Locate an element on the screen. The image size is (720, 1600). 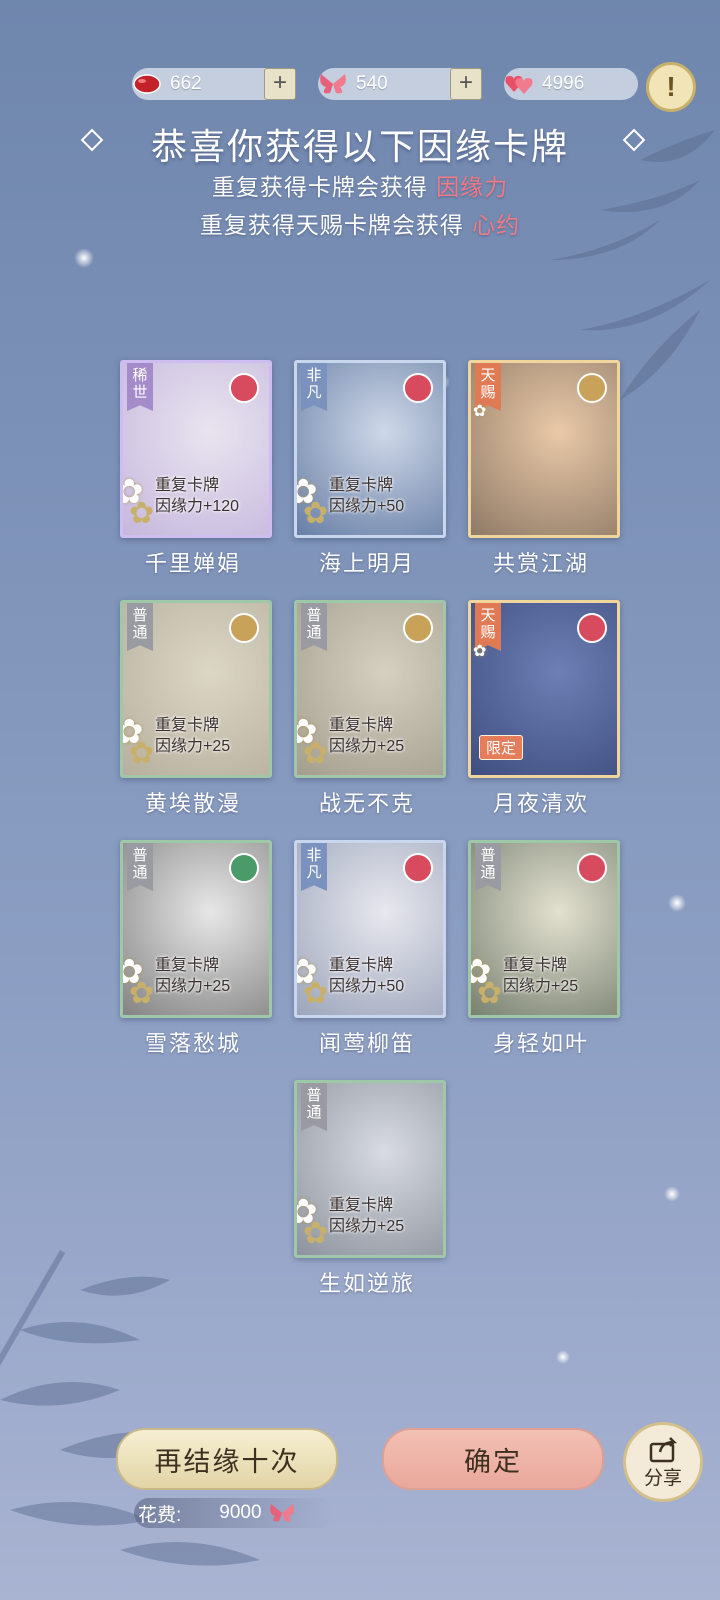
card-name: 黄埃散漫 is located at coordinates (192, 804).